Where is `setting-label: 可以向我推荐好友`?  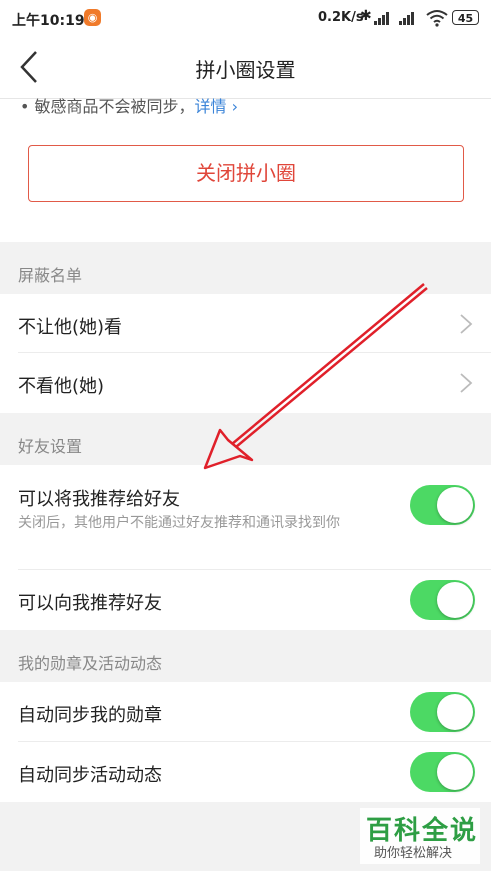 setting-label: 可以向我推荐好友 is located at coordinates (90, 603).